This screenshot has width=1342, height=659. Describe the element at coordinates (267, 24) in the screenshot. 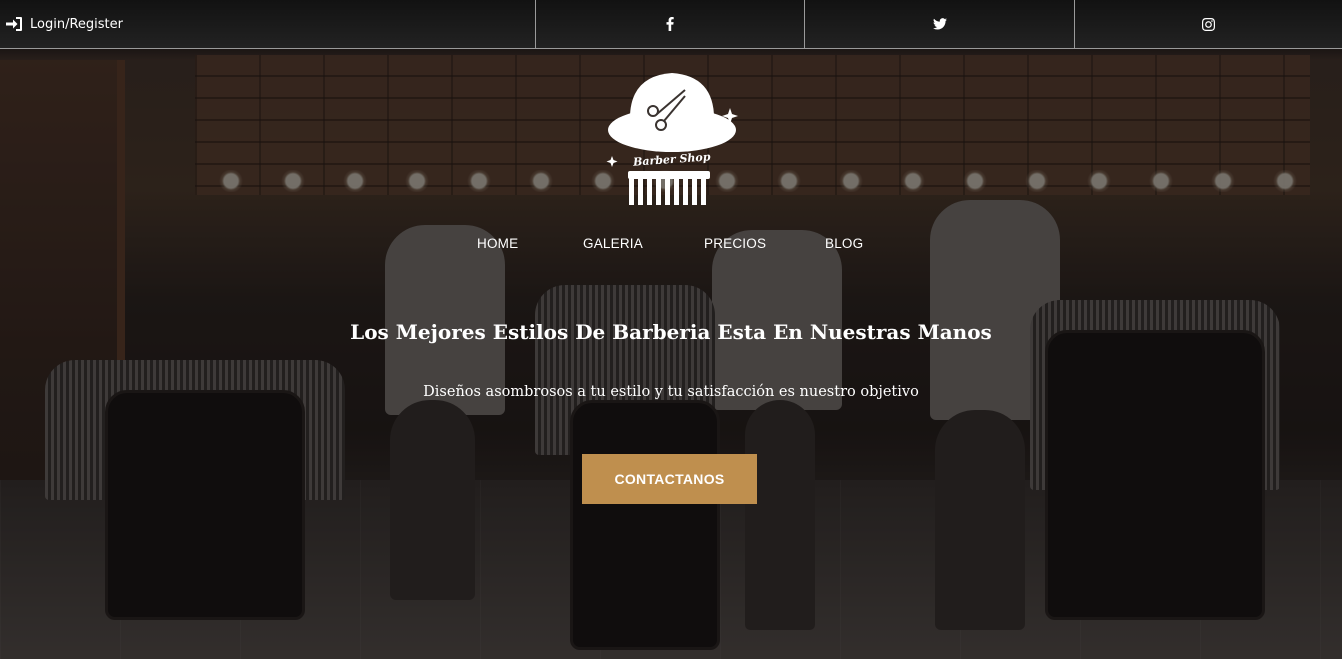

I see `login-register-link: Login/Register` at that location.